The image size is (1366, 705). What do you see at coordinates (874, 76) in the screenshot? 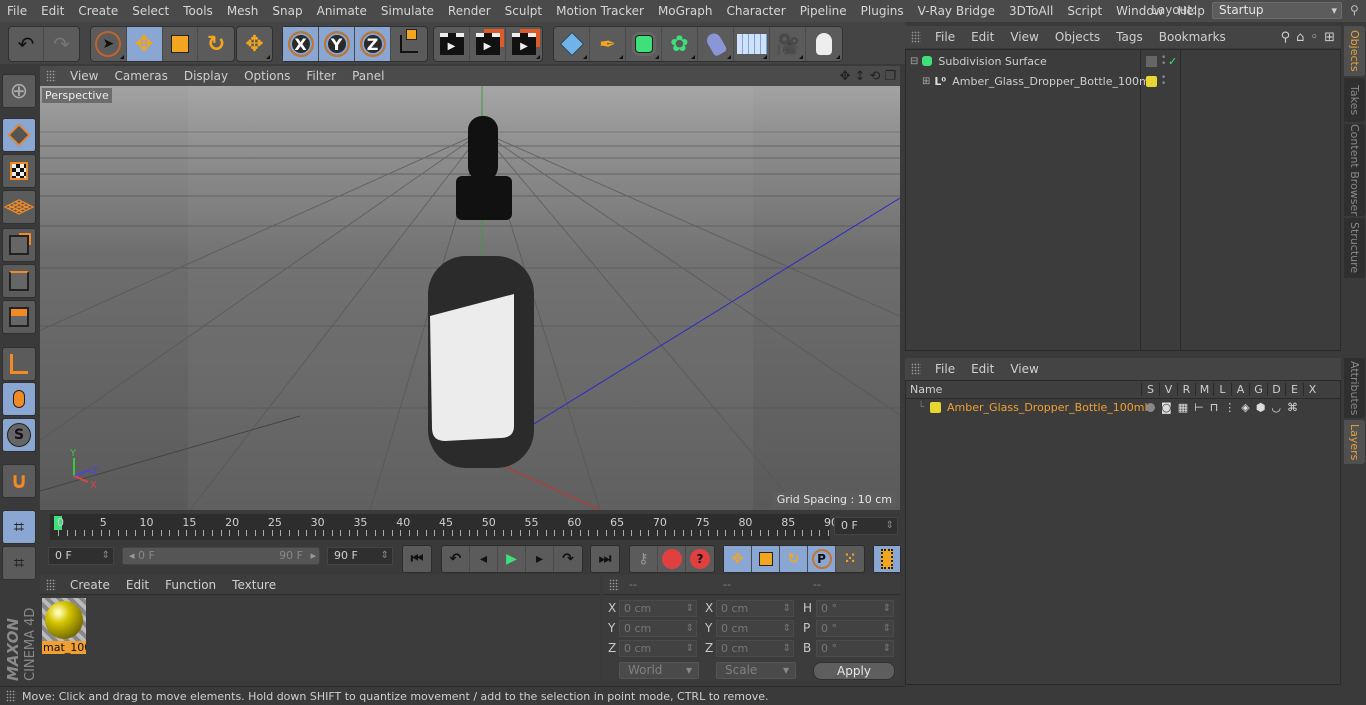
I see `orbit-view-icon: ⟲` at bounding box center [874, 76].